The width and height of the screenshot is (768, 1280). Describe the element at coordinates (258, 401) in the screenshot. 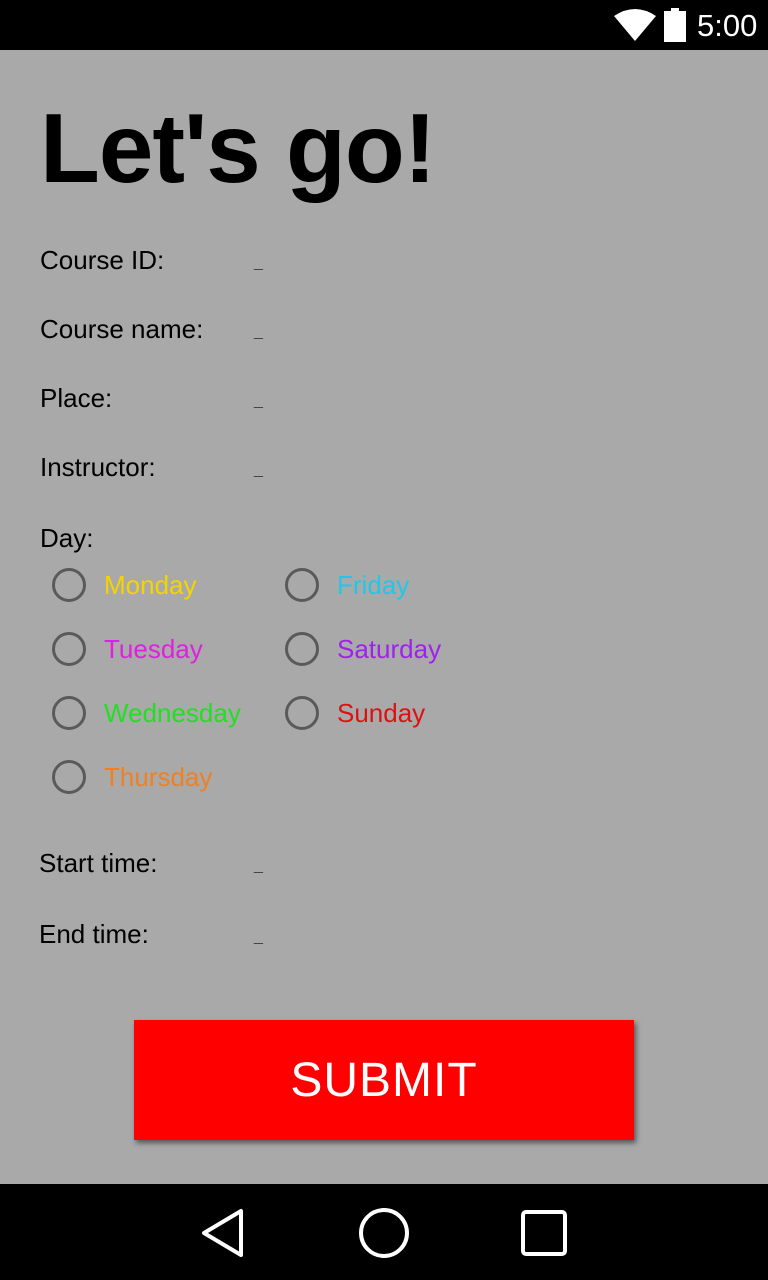

I see `place-value: _` at that location.